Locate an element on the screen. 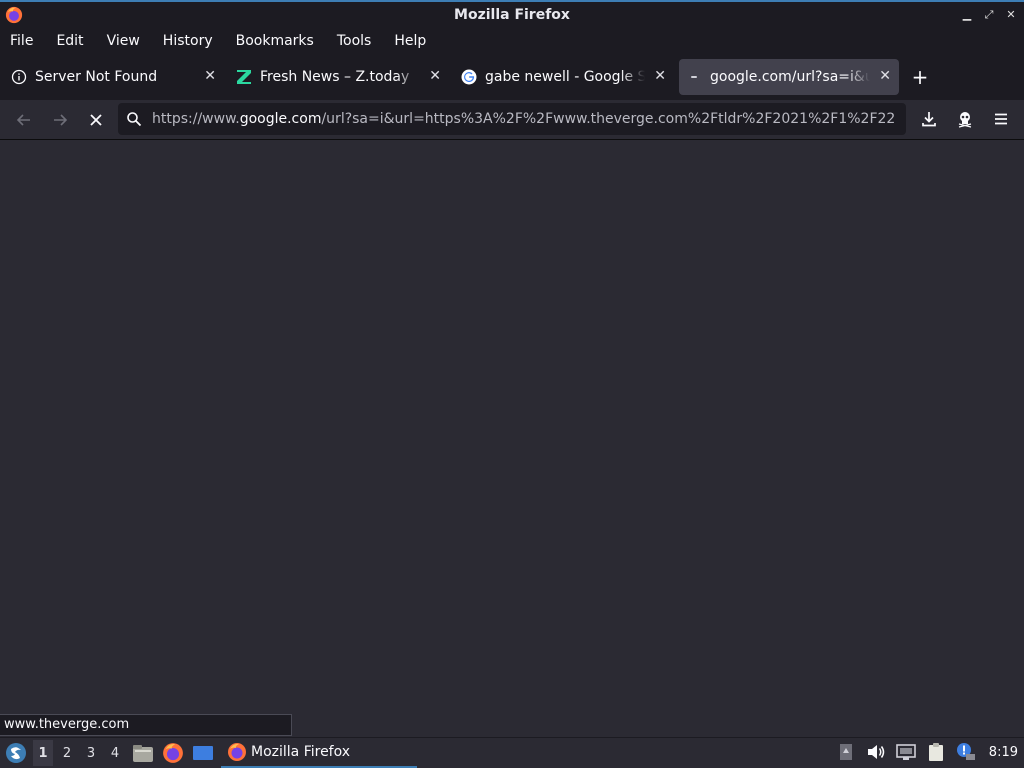 This screenshot has height=768, width=1024. forward-arrow-icon is located at coordinates (61, 119).